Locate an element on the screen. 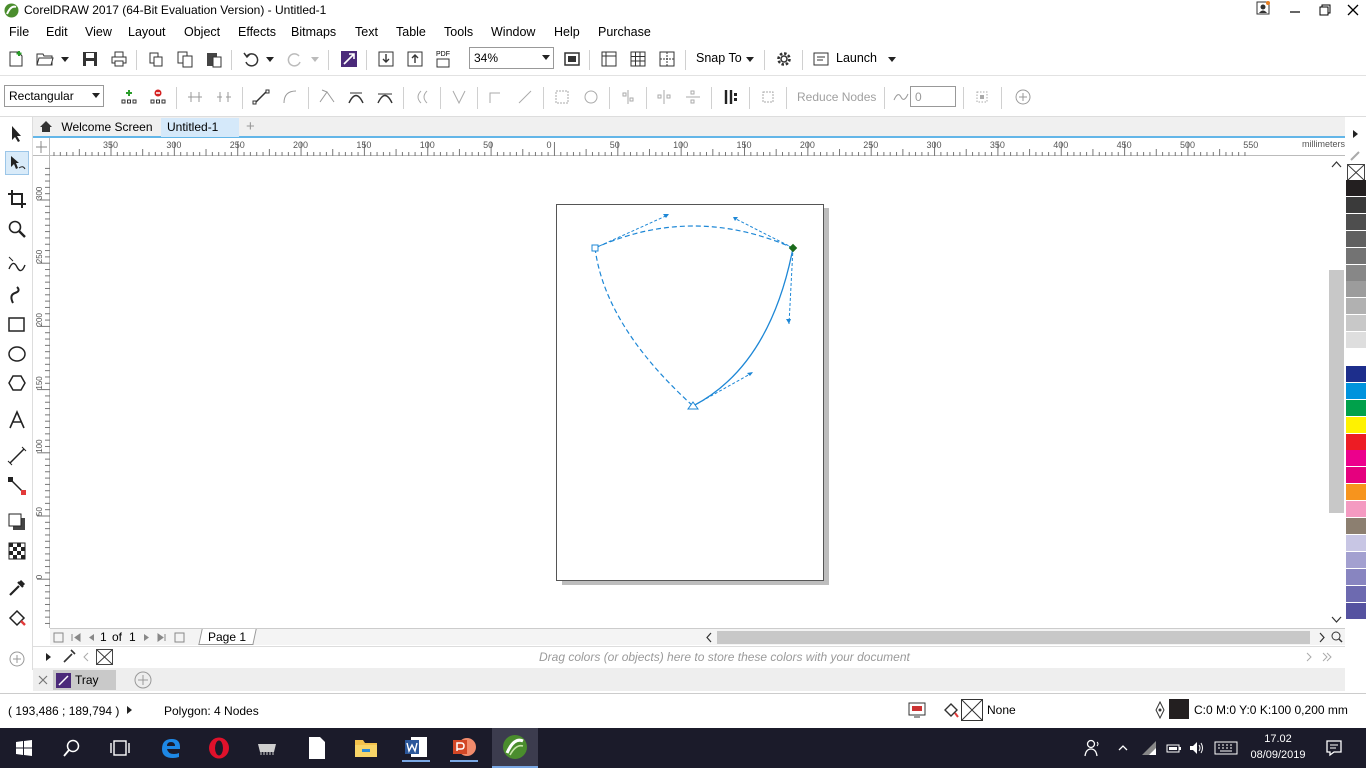 This screenshot has height=768, width=1366. menu-bitmaps: Bitmaps is located at coordinates (313, 32).